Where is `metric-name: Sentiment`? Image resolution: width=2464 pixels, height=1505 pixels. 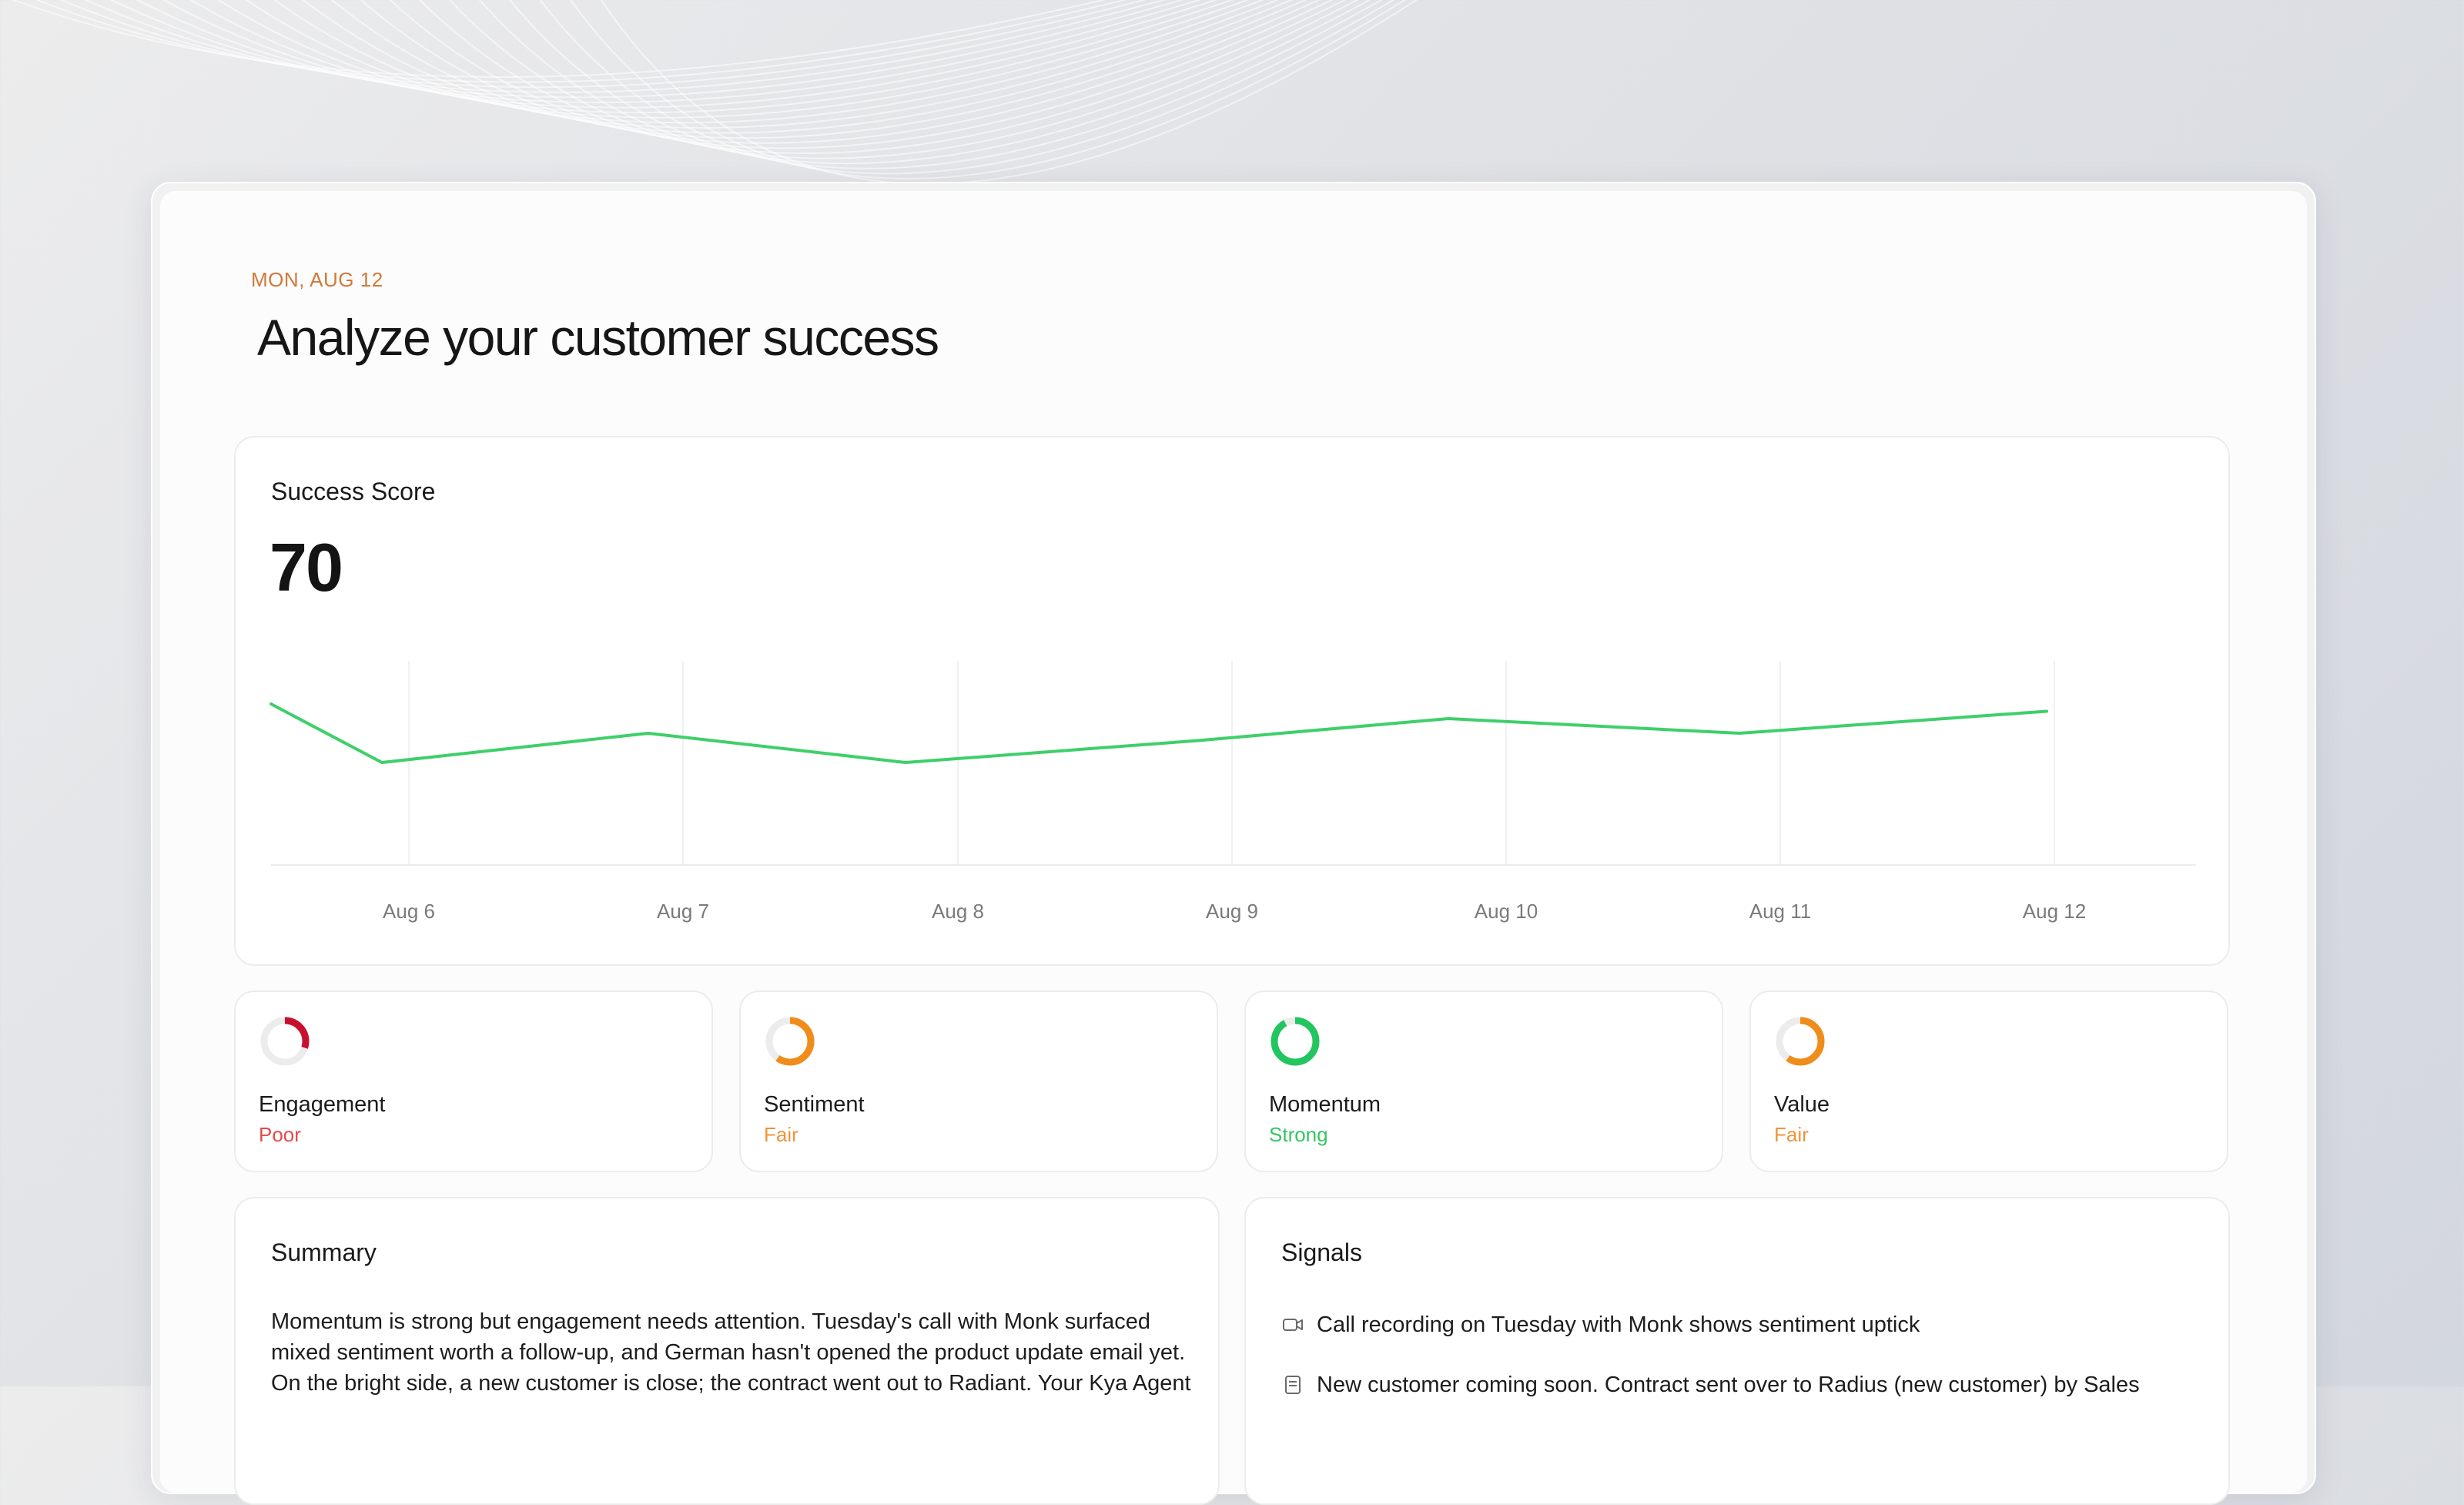
metric-name: Sentiment is located at coordinates (814, 1105).